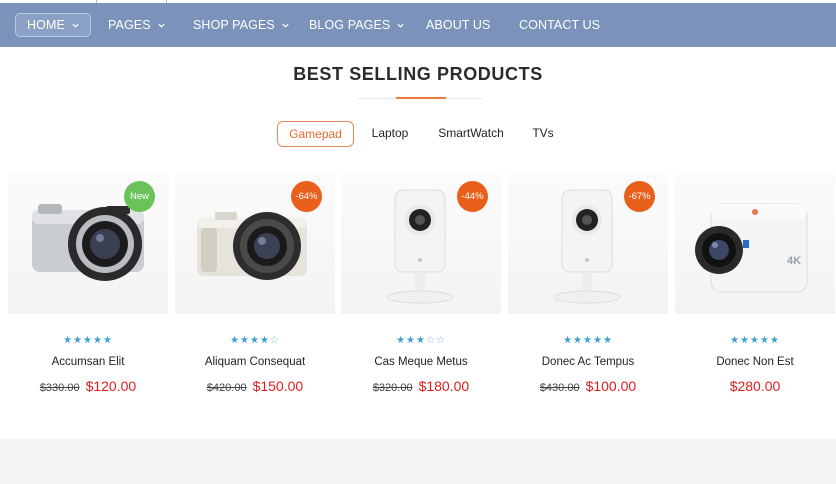  Describe the element at coordinates (255, 362) in the screenshot. I see `product-name: Aliquam Consequat` at that location.